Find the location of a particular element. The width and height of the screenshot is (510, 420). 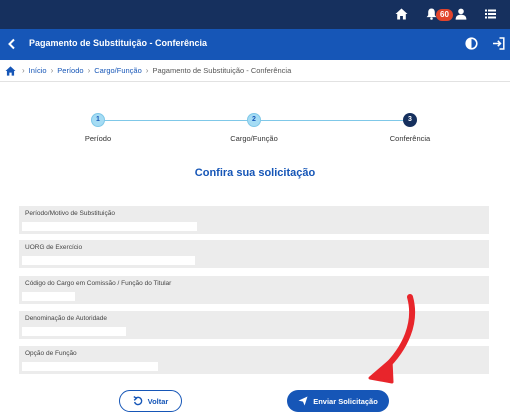

top-navbar: 60 is located at coordinates (255, 14).